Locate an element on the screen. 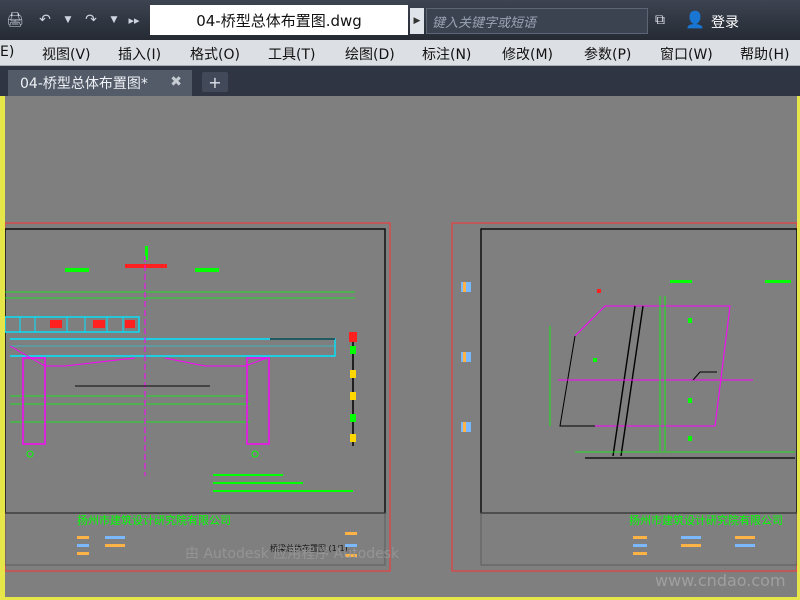  right-title-block-cells is located at coordinates (694, 545).